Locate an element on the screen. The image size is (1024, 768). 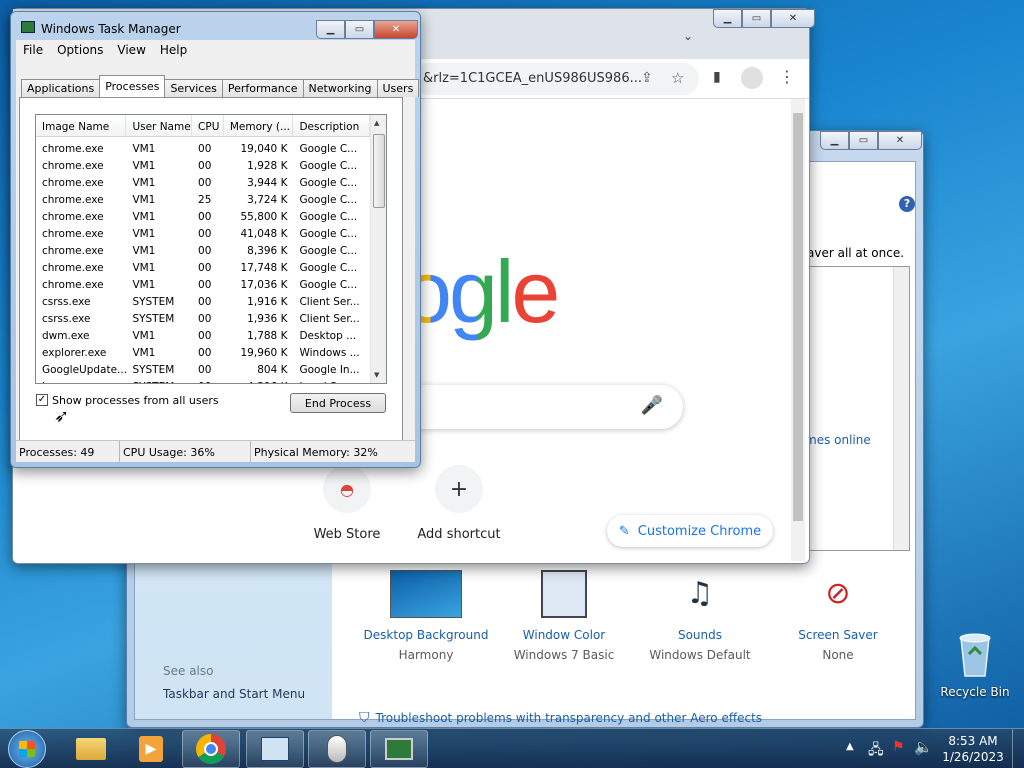
themes-listbox: mes online is located at coordinates (855, 408).